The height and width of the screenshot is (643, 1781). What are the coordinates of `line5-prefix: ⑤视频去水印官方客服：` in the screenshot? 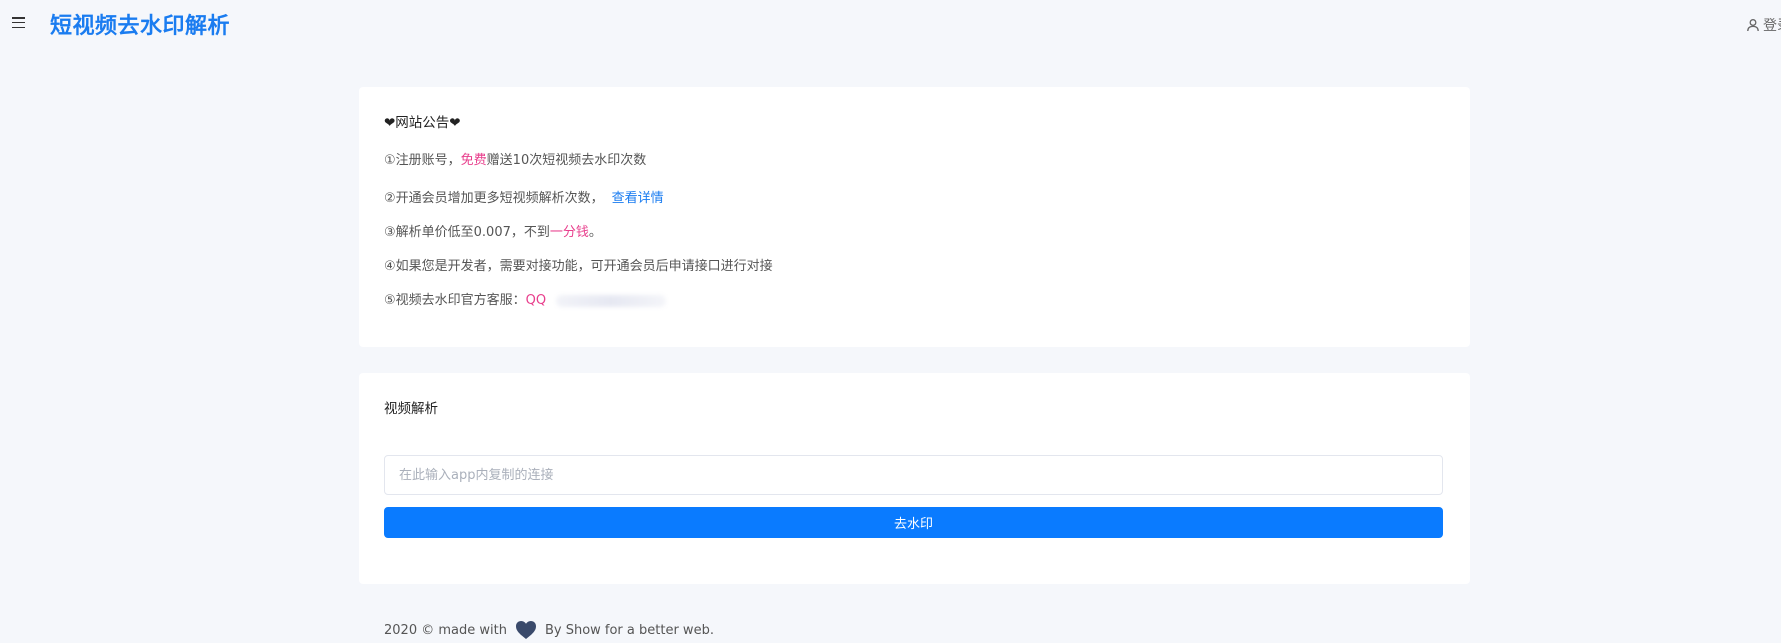 It's located at (455, 300).